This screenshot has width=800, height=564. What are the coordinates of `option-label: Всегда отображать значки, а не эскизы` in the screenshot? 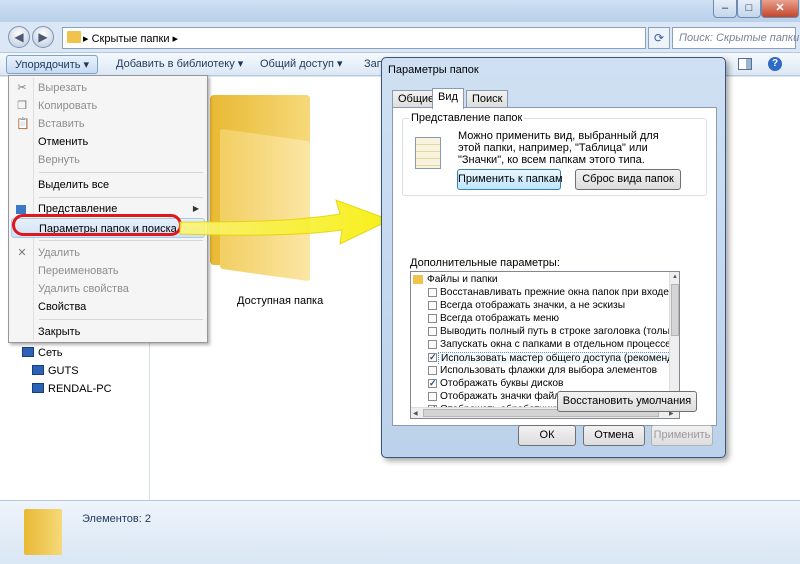 It's located at (533, 305).